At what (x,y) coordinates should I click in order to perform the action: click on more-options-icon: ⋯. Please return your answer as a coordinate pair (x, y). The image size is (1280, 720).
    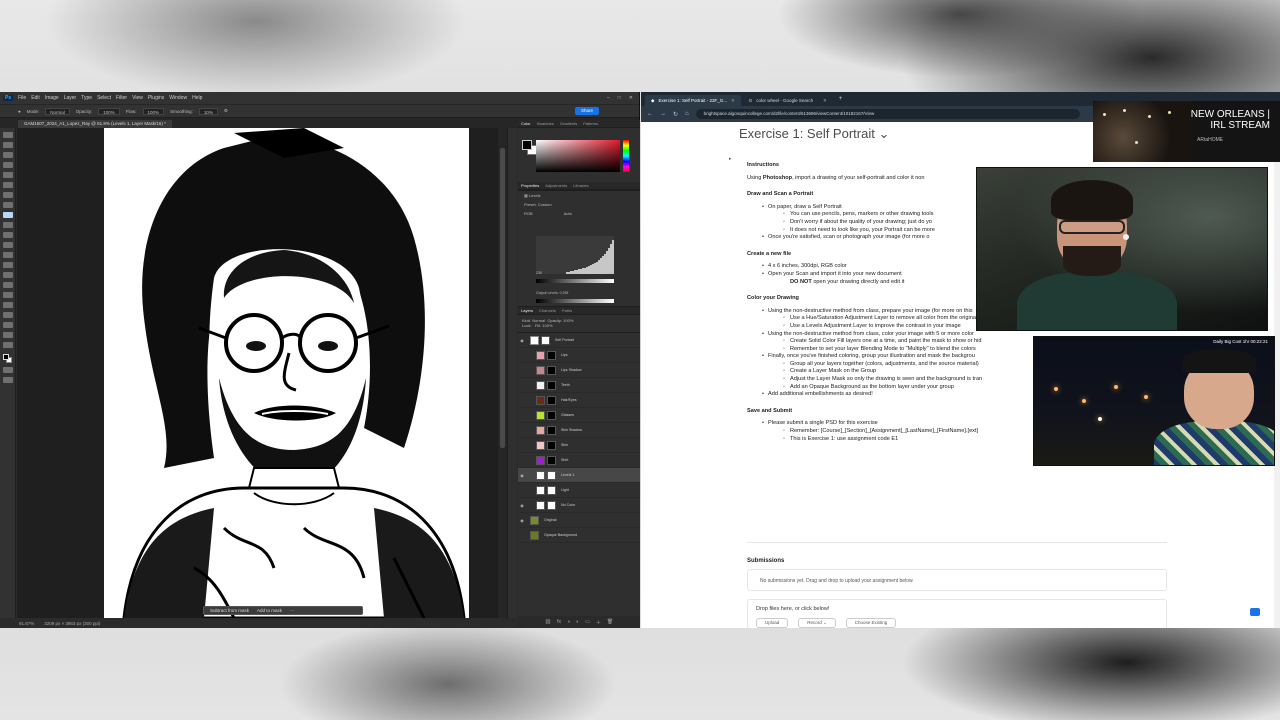
    Looking at the image, I should click on (292, 611).